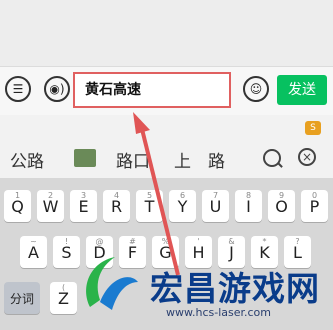  Describe the element at coordinates (218, 312) in the screenshot. I see `watermark-url: www.hcs-laser.com` at that location.